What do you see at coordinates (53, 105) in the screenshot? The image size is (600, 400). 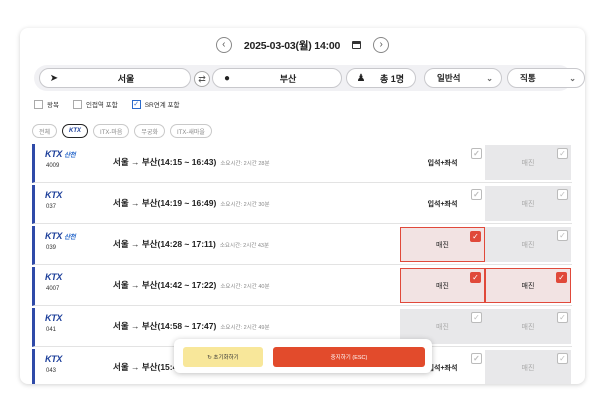 I see `round-trip-label: 왕복` at bounding box center [53, 105].